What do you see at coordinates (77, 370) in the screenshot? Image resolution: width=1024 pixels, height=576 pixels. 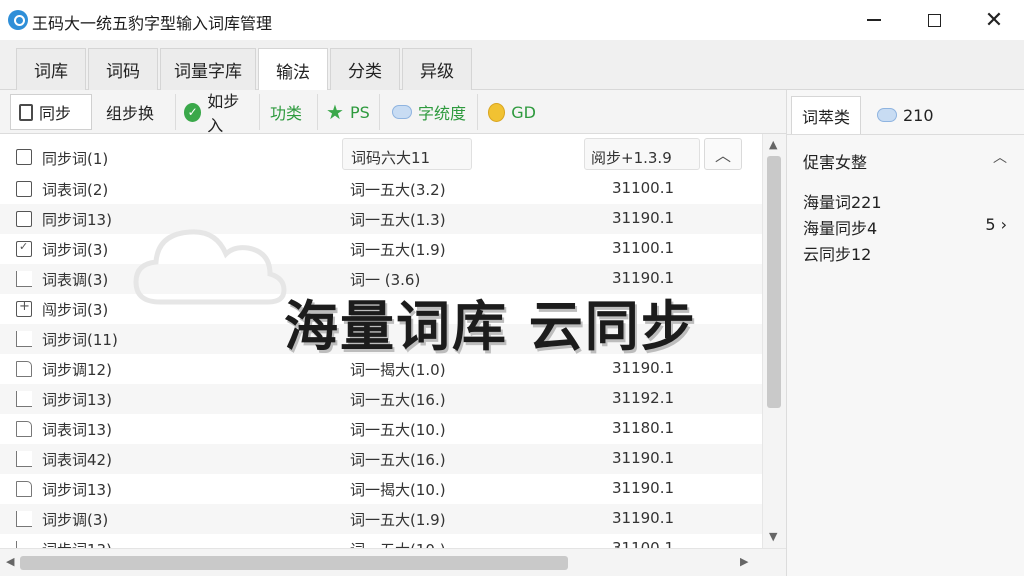 I see `row-name: 词步调12)` at bounding box center [77, 370].